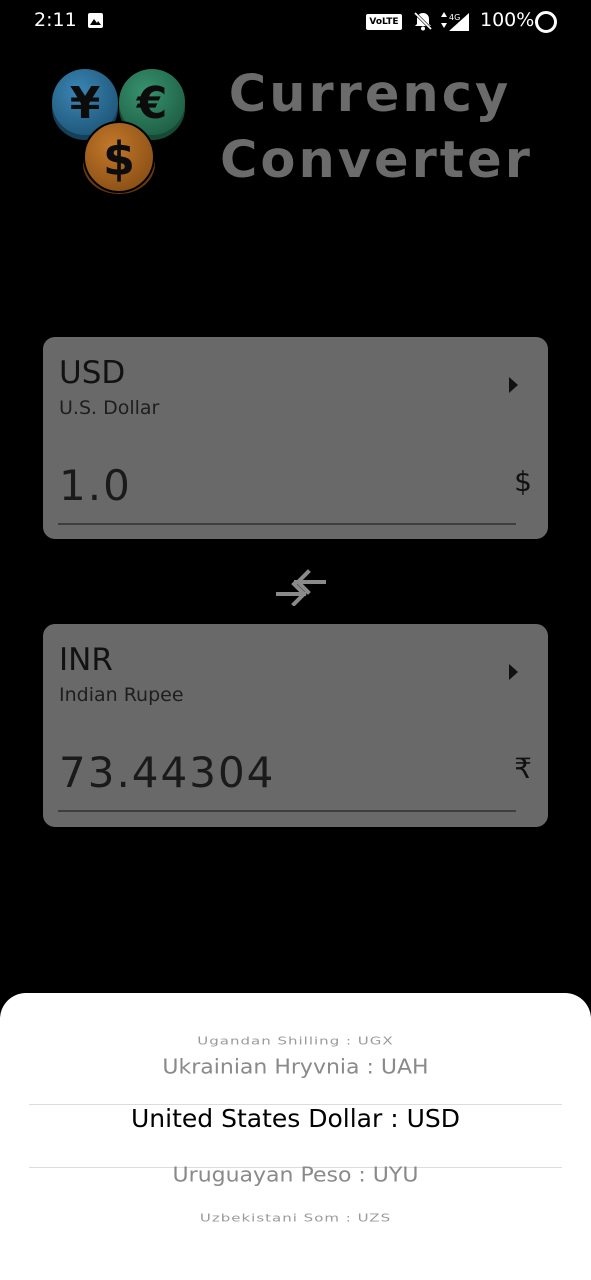  Describe the element at coordinates (513, 385) in the screenshot. I see `from-currency-select-arrow-icon` at that location.